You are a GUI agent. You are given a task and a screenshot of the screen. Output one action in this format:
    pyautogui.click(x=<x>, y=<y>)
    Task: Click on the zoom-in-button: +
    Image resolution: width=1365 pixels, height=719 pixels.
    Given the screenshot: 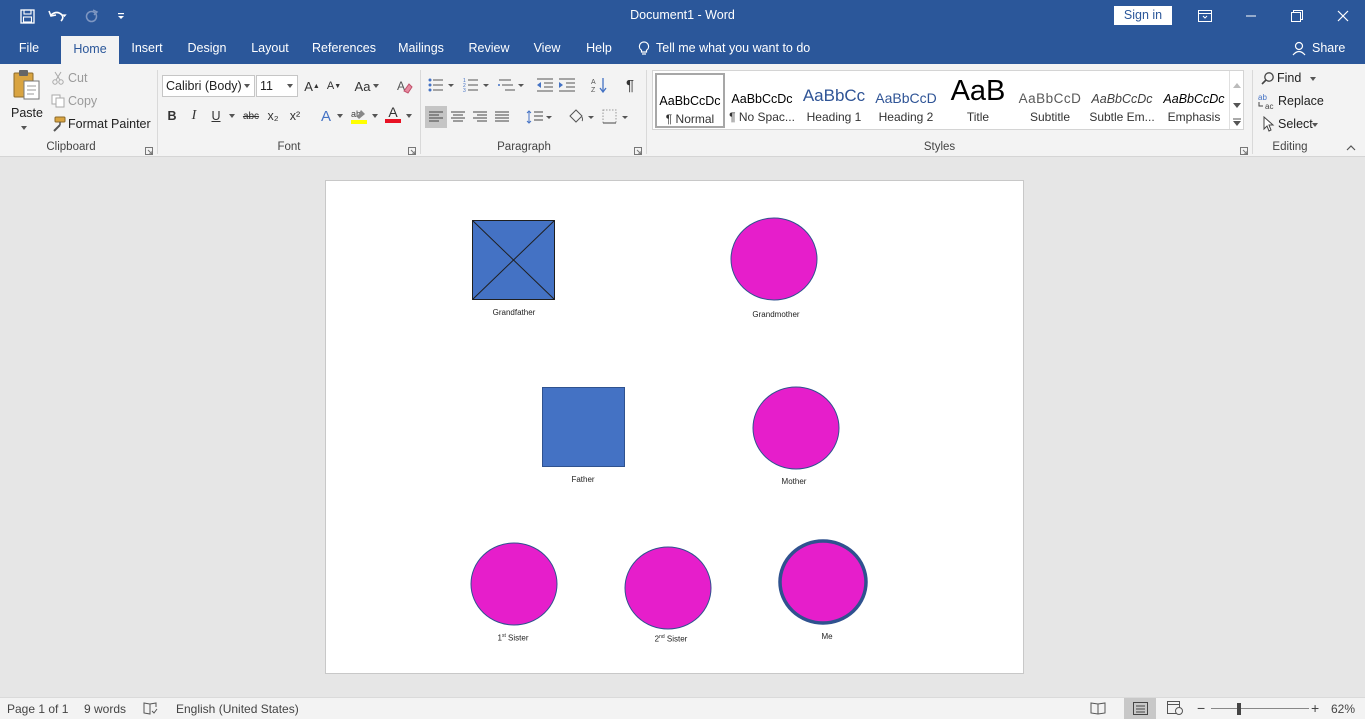 What is the action you would take?
    pyautogui.click(x=1315, y=708)
    